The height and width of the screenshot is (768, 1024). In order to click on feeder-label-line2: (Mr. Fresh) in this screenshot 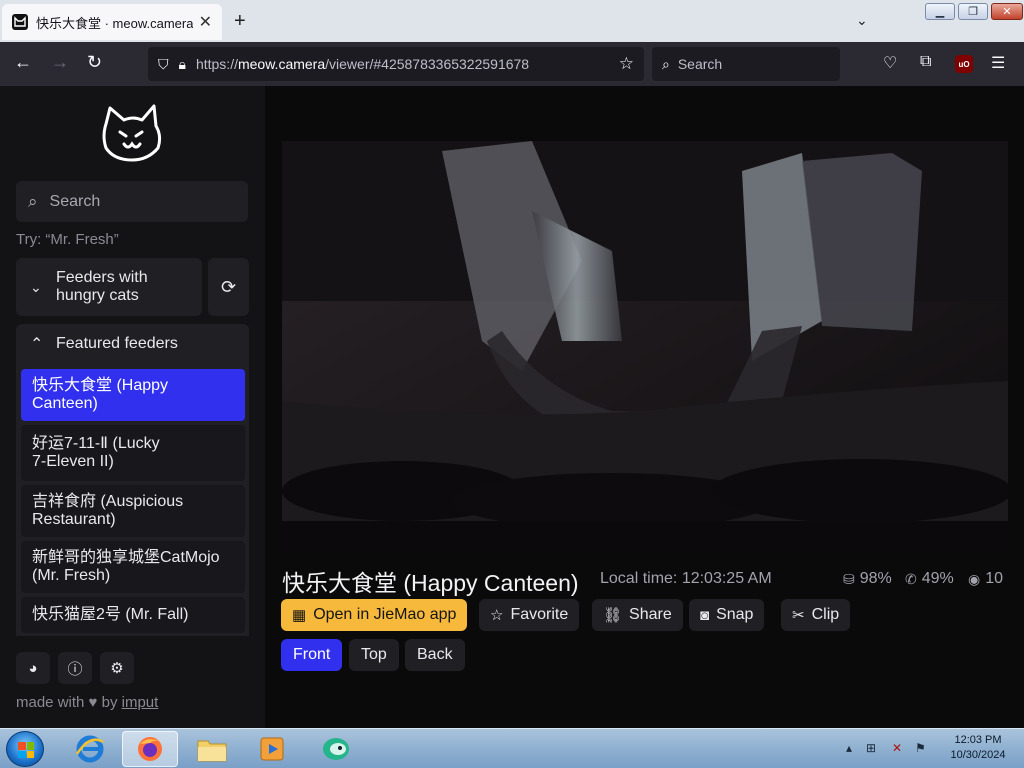, I will do `click(71, 575)`.